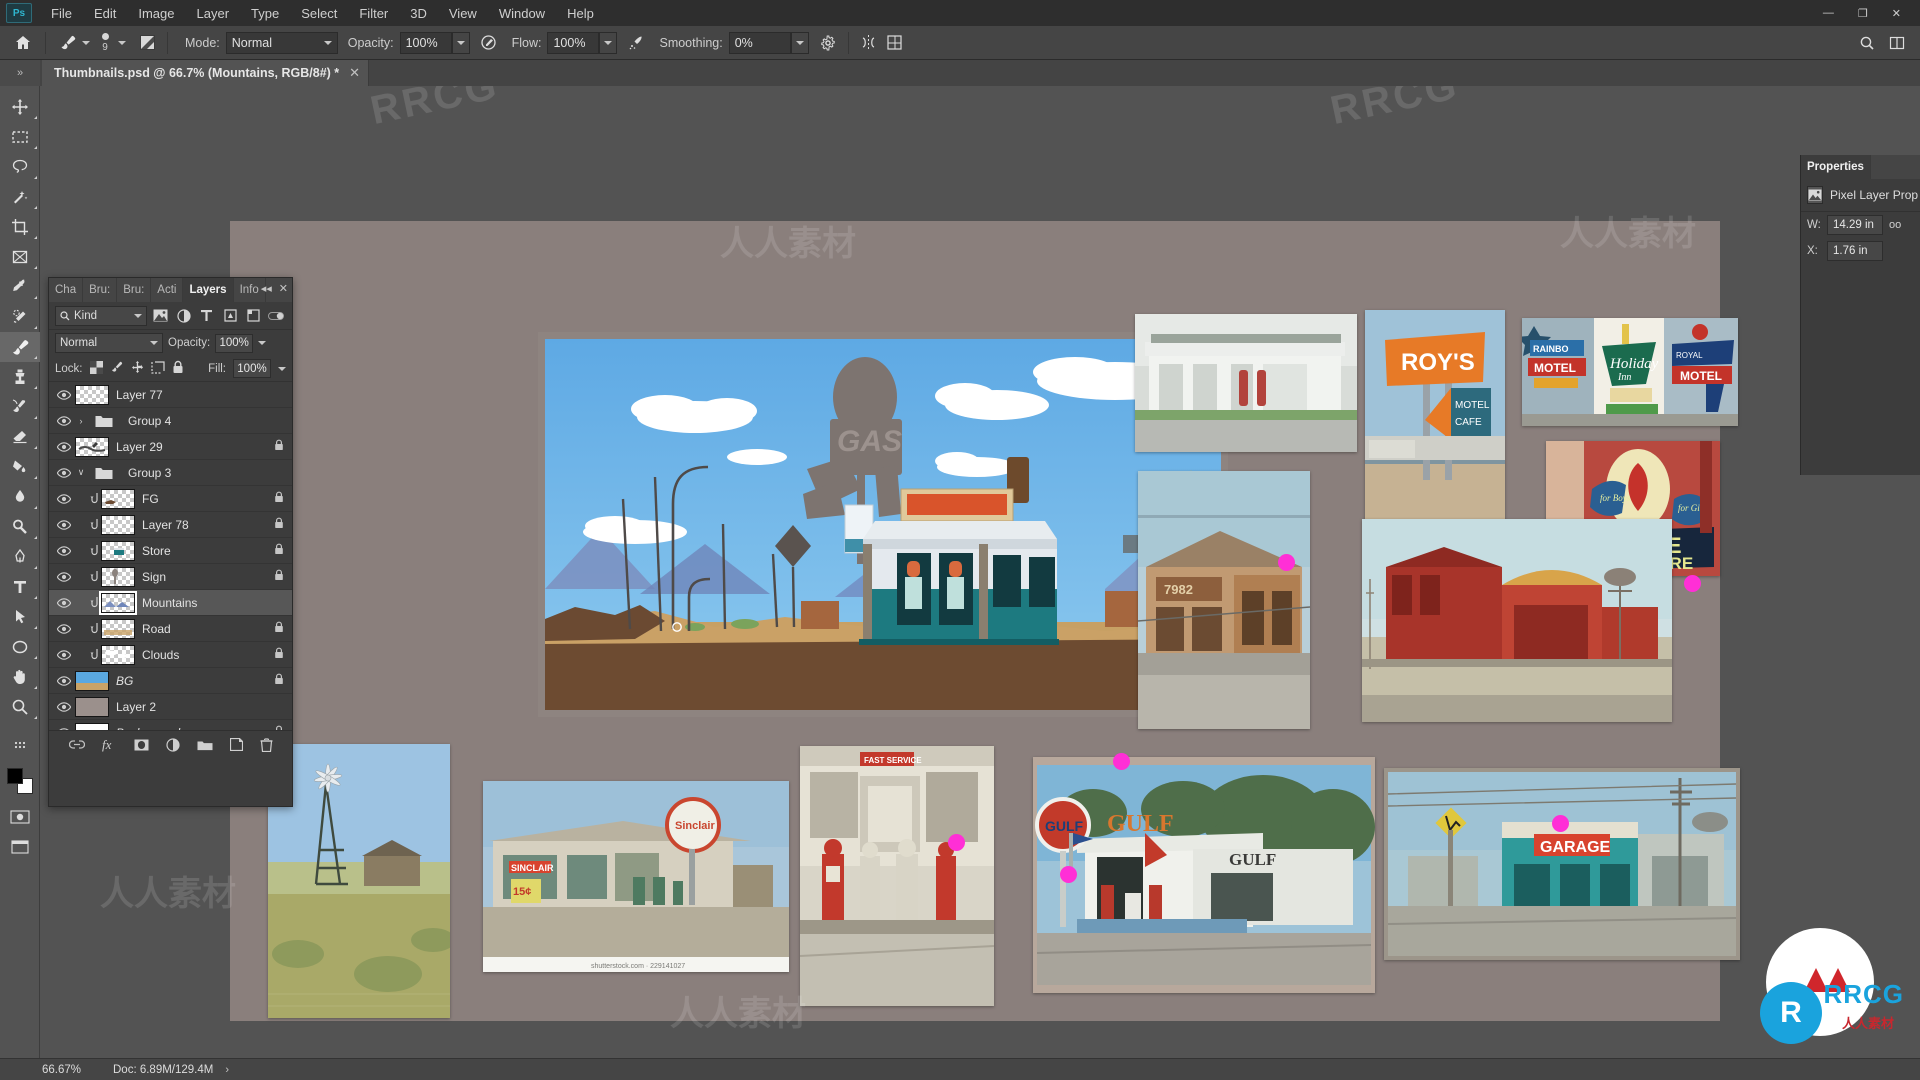  What do you see at coordinates (20, 497) in the screenshot?
I see `blur-tool` at bounding box center [20, 497].